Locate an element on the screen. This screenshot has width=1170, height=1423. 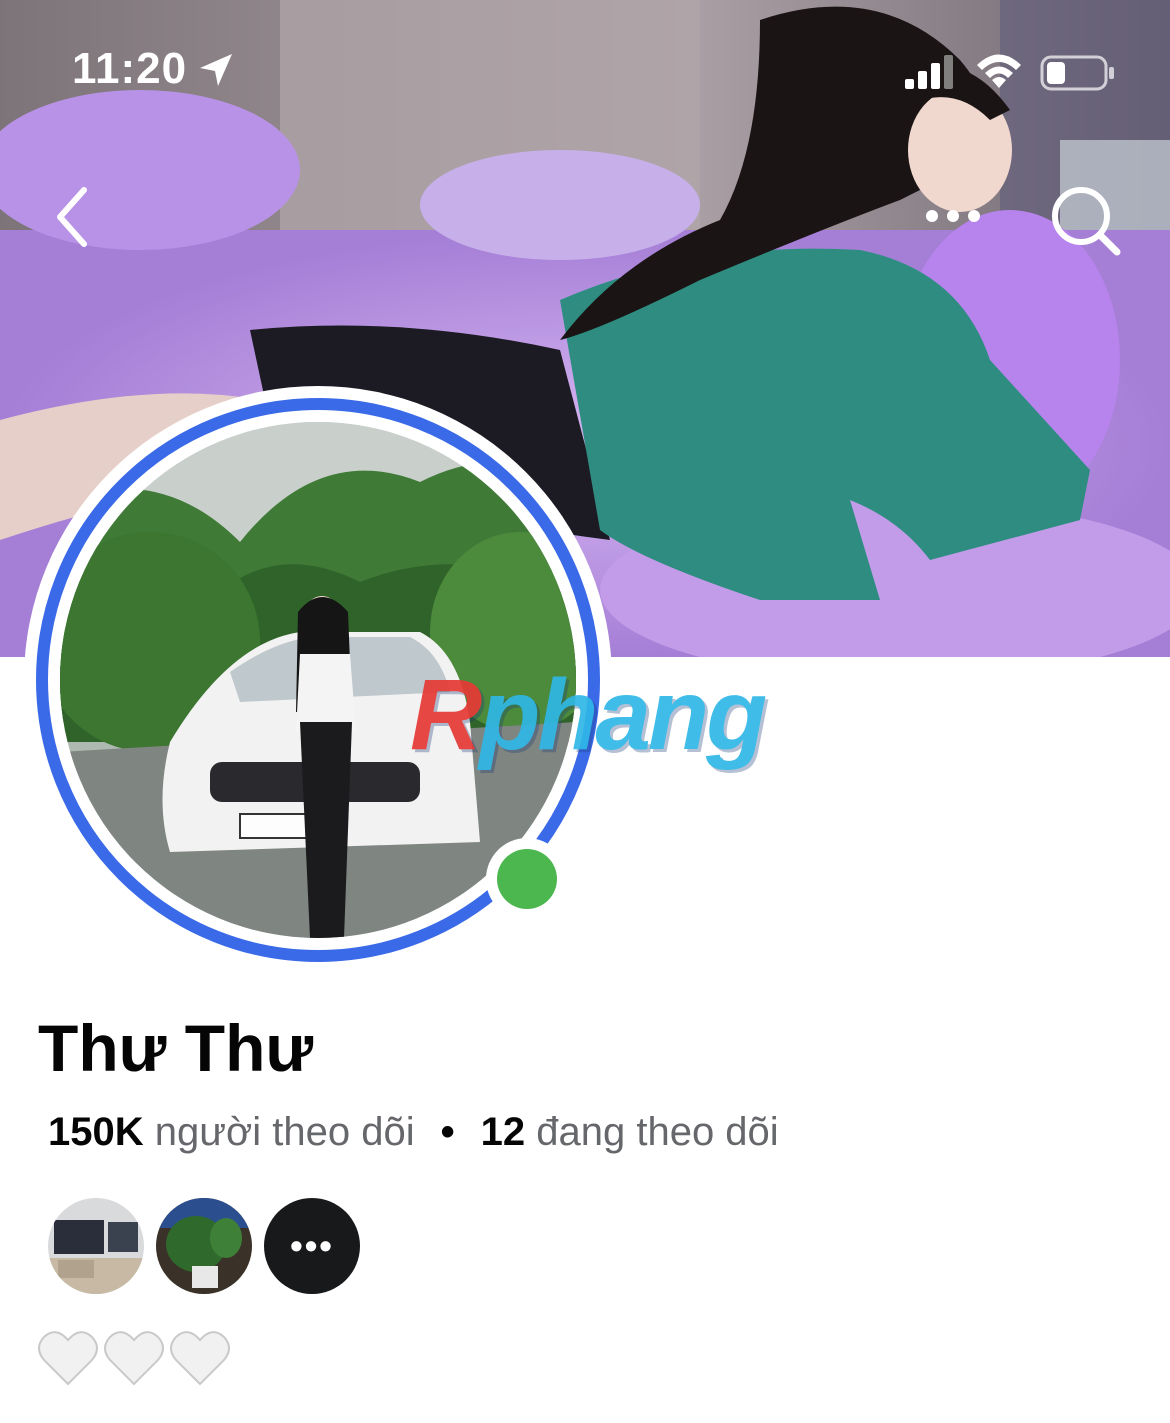
online-status-dot is located at coordinates (527, 879).